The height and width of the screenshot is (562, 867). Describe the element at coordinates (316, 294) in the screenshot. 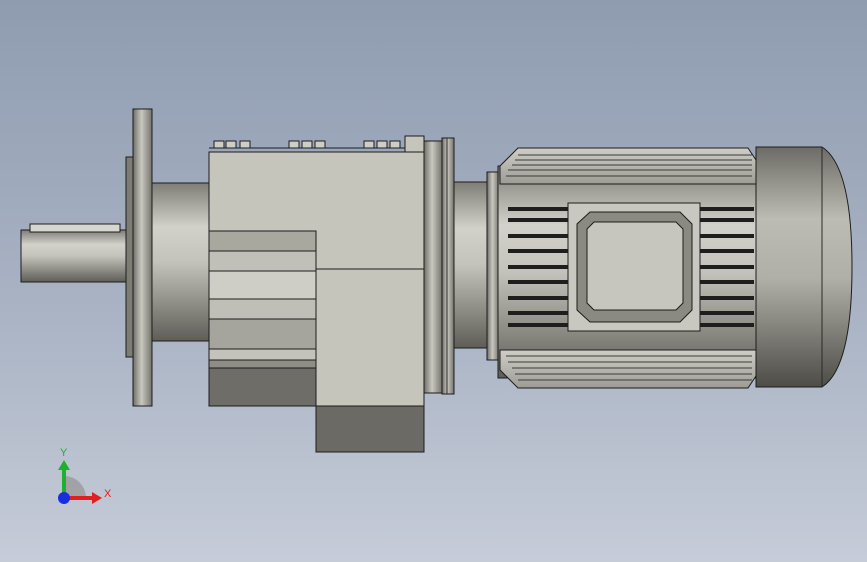

I see `gearbox-housing` at that location.